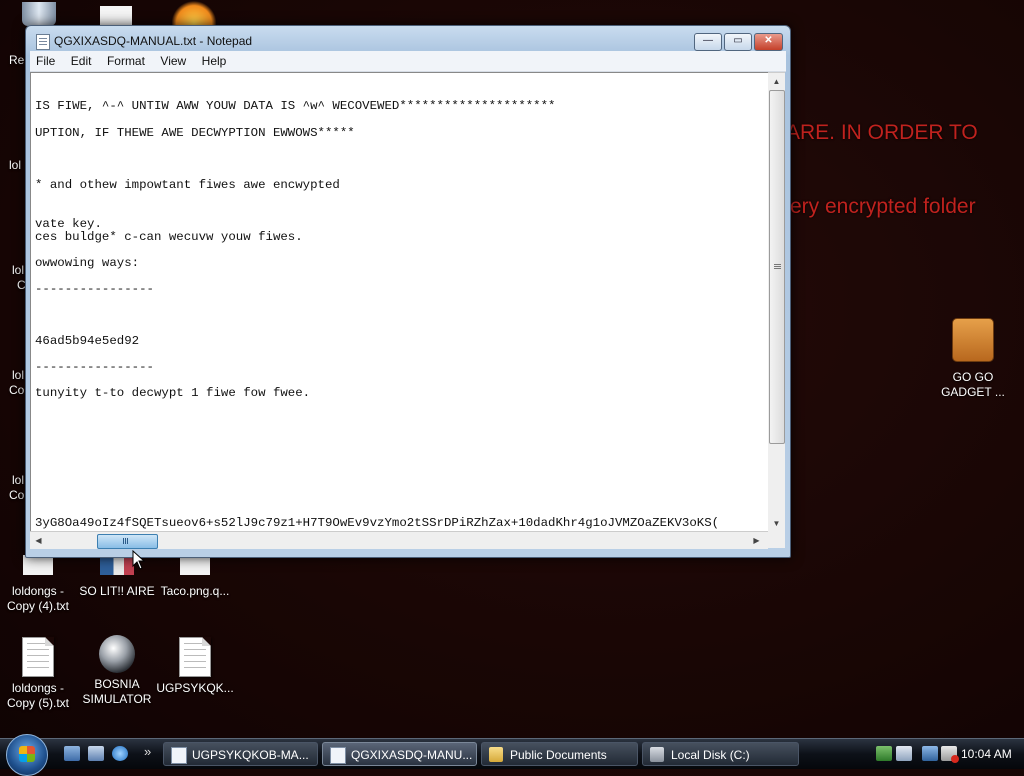  I want to click on menu-bar: File Edit Format View Help, so click(408, 61).